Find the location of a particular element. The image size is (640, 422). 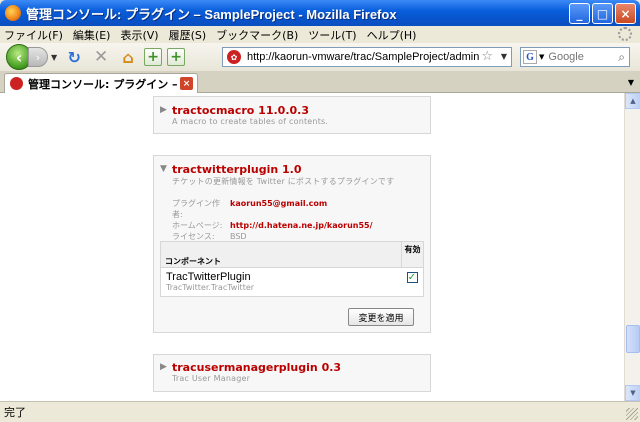

menu-bookmarks: ブックマーク(B) is located at coordinates (257, 35).